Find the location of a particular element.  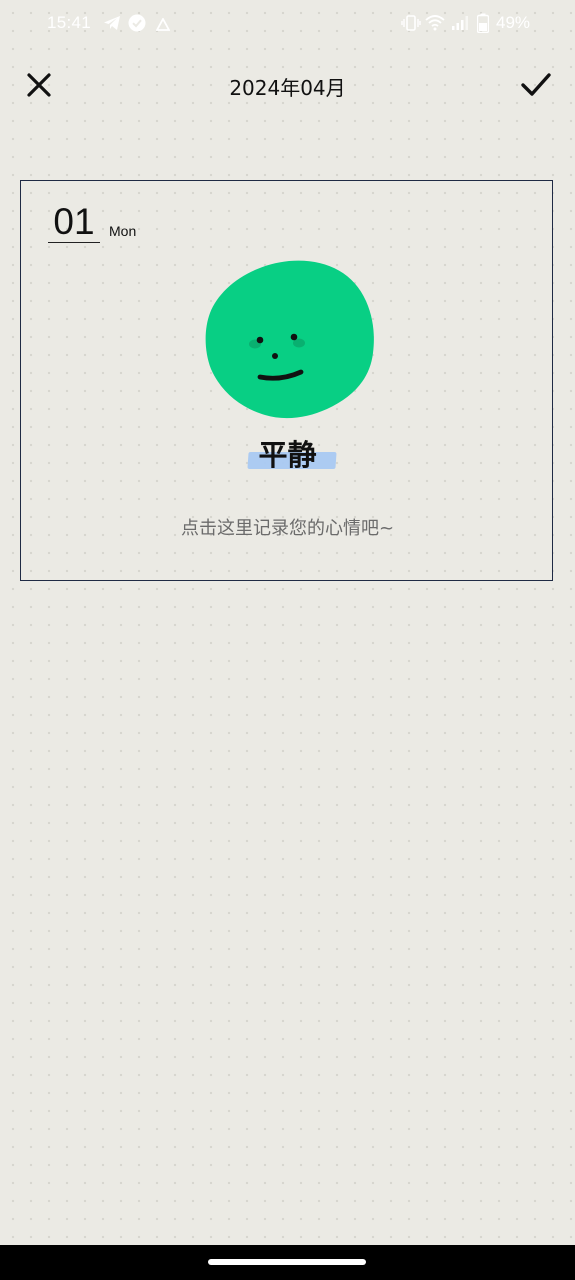

home-gesture-handle is located at coordinates (287, 1262).